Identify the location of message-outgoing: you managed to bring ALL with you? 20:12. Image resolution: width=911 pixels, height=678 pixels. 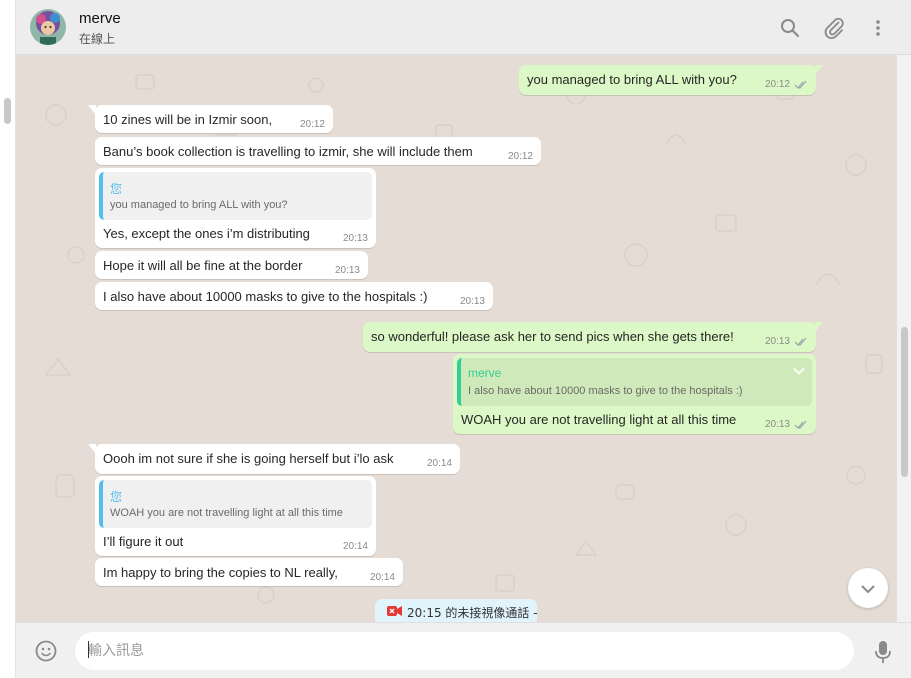
(671, 80).